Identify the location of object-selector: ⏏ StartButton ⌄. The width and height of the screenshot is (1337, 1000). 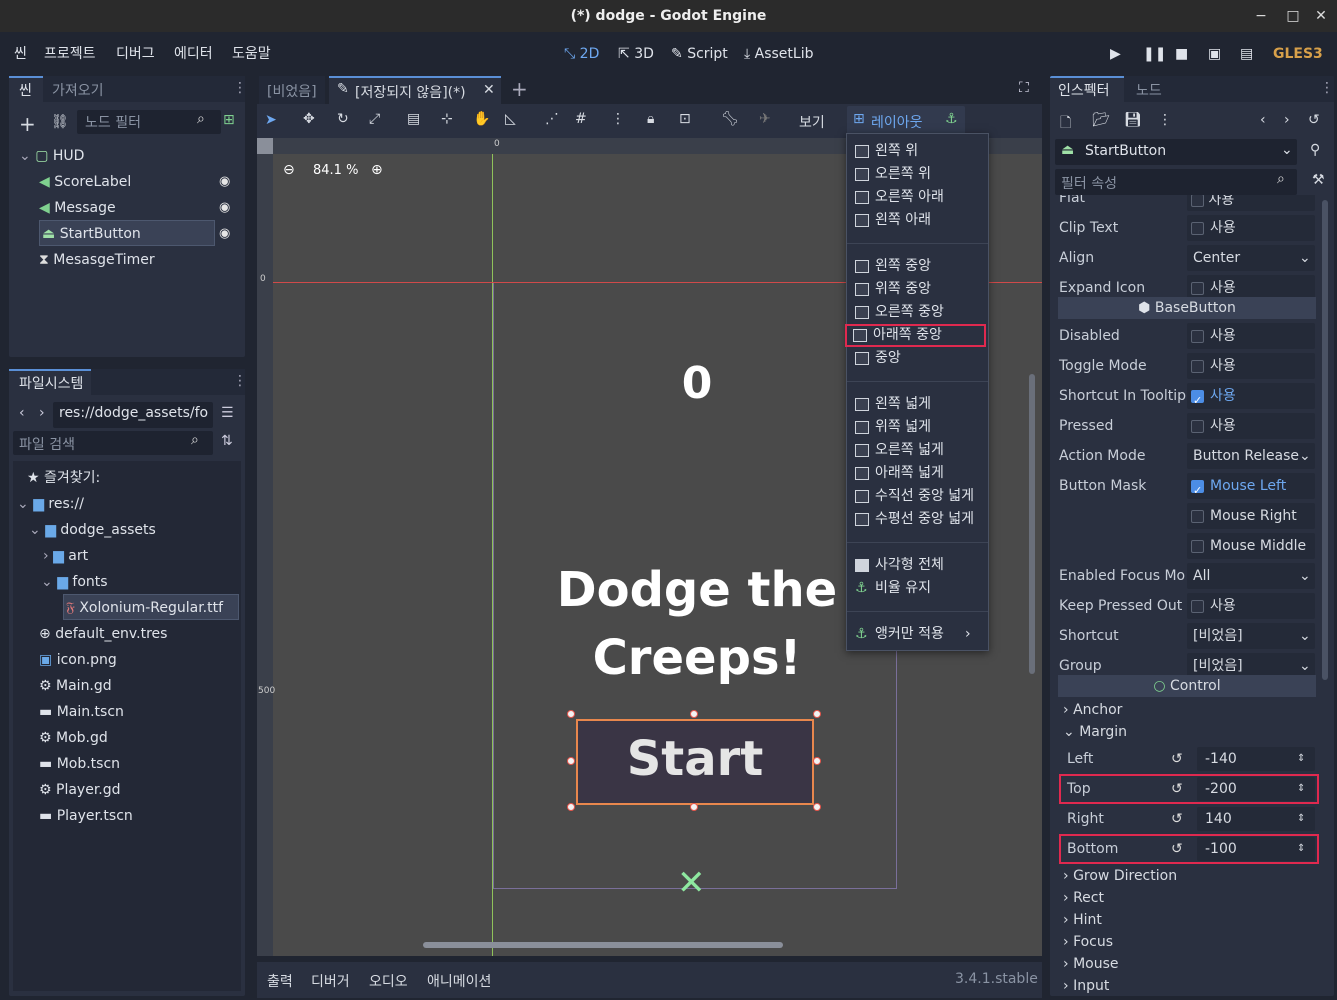
(1176, 152).